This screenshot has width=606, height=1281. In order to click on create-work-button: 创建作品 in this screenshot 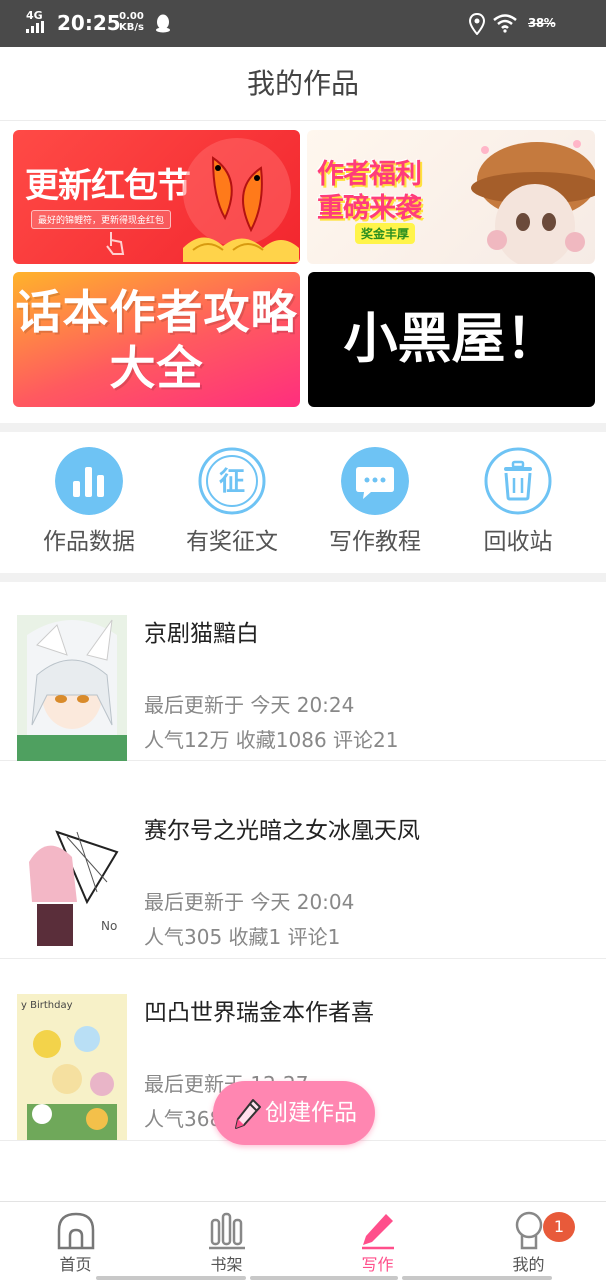, I will do `click(294, 1113)`.